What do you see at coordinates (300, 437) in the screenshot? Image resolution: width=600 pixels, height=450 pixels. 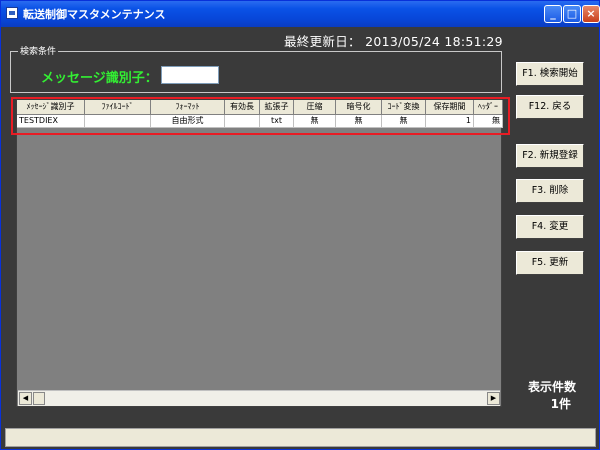 I see `status-bar` at bounding box center [300, 437].